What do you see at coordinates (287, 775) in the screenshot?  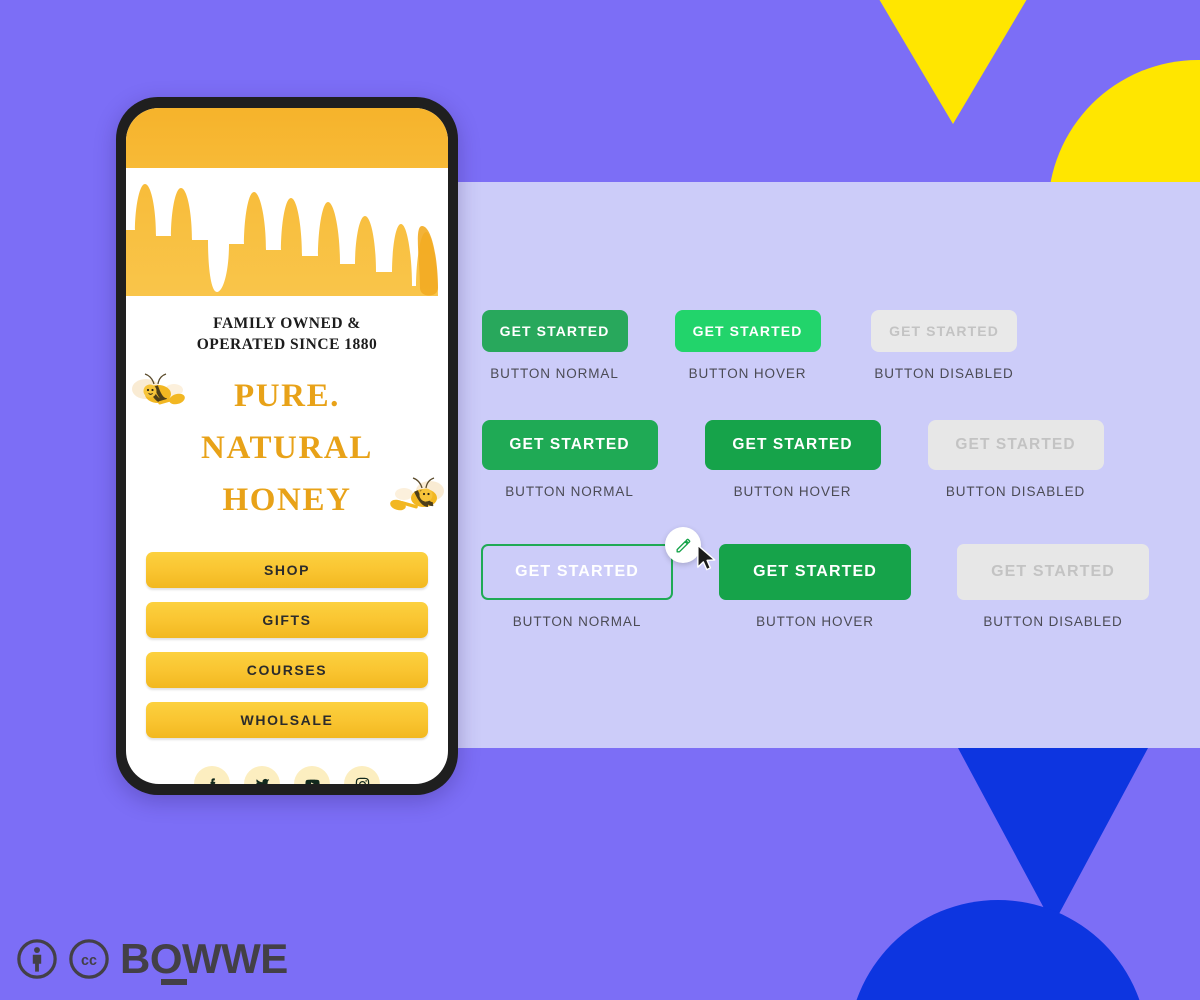 I see `social-links` at bounding box center [287, 775].